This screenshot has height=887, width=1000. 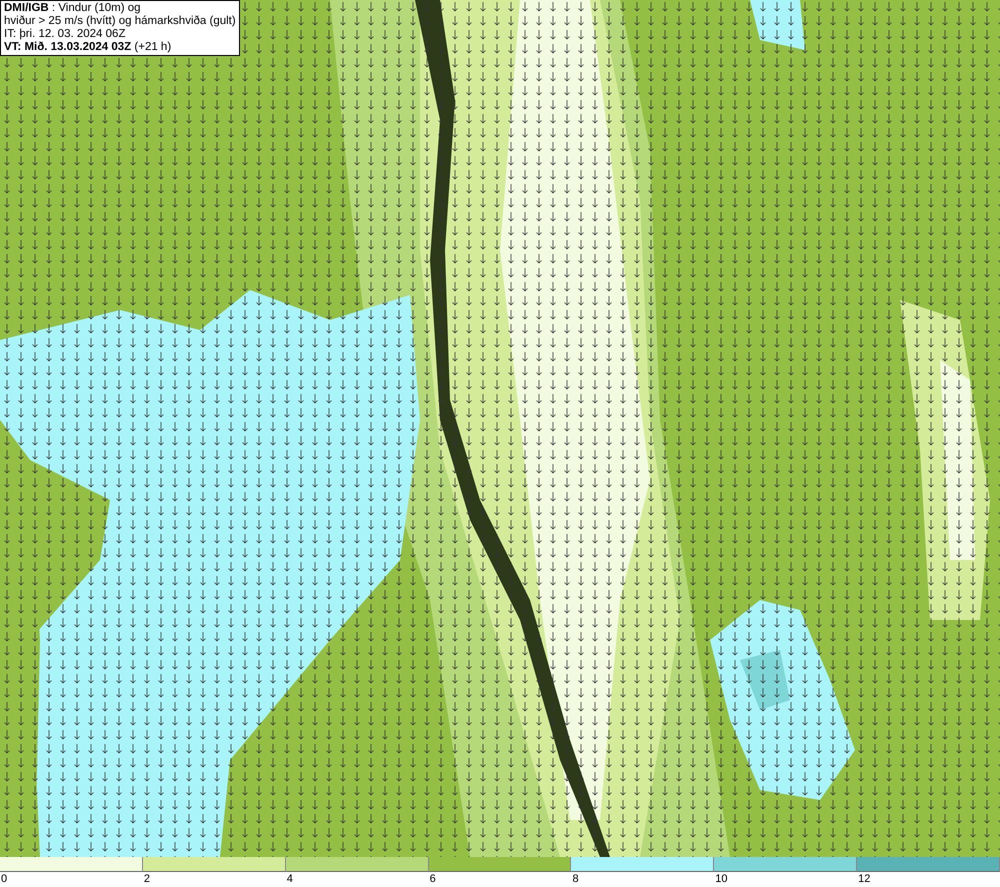 I want to click on legend-tick-label: 12, so click(x=864, y=879).